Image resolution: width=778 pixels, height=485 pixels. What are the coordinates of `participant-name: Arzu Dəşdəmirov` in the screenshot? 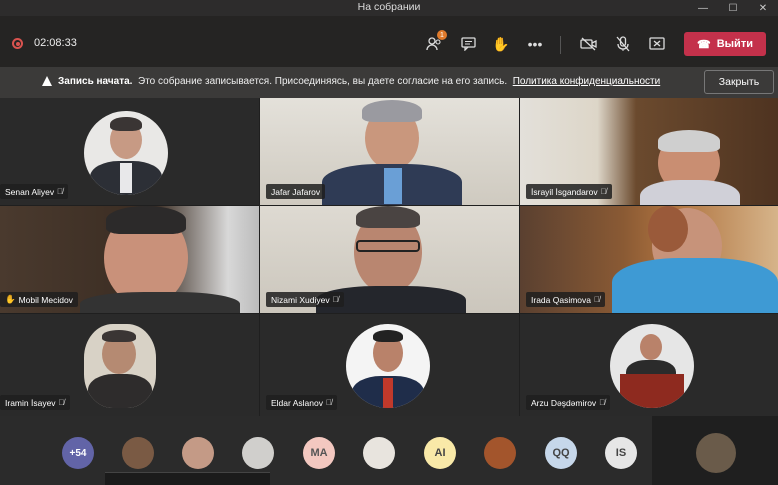 It's located at (564, 402).